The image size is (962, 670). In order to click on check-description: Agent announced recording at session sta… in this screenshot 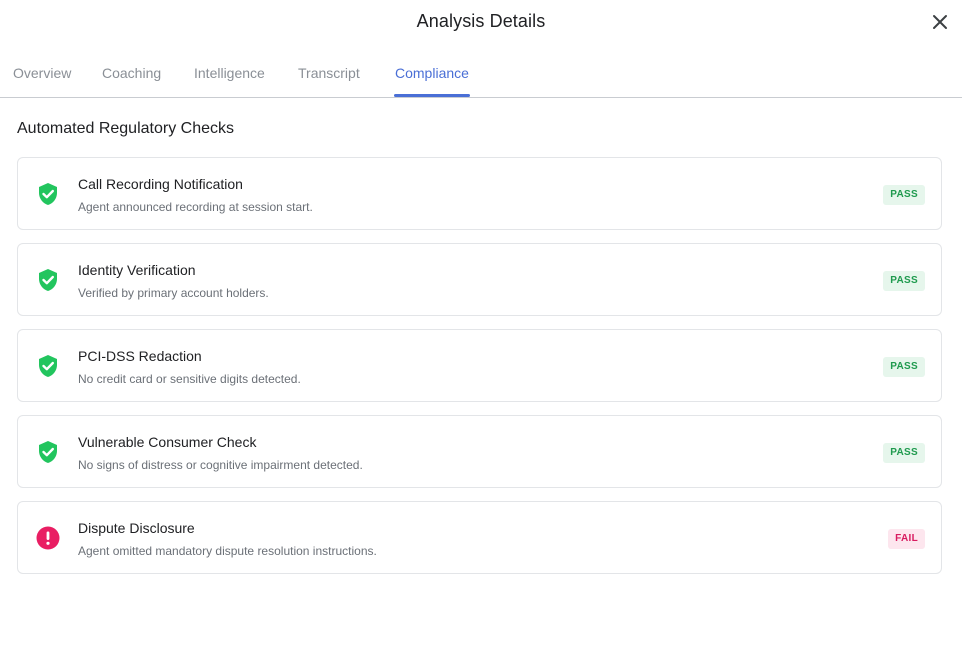, I will do `click(195, 207)`.